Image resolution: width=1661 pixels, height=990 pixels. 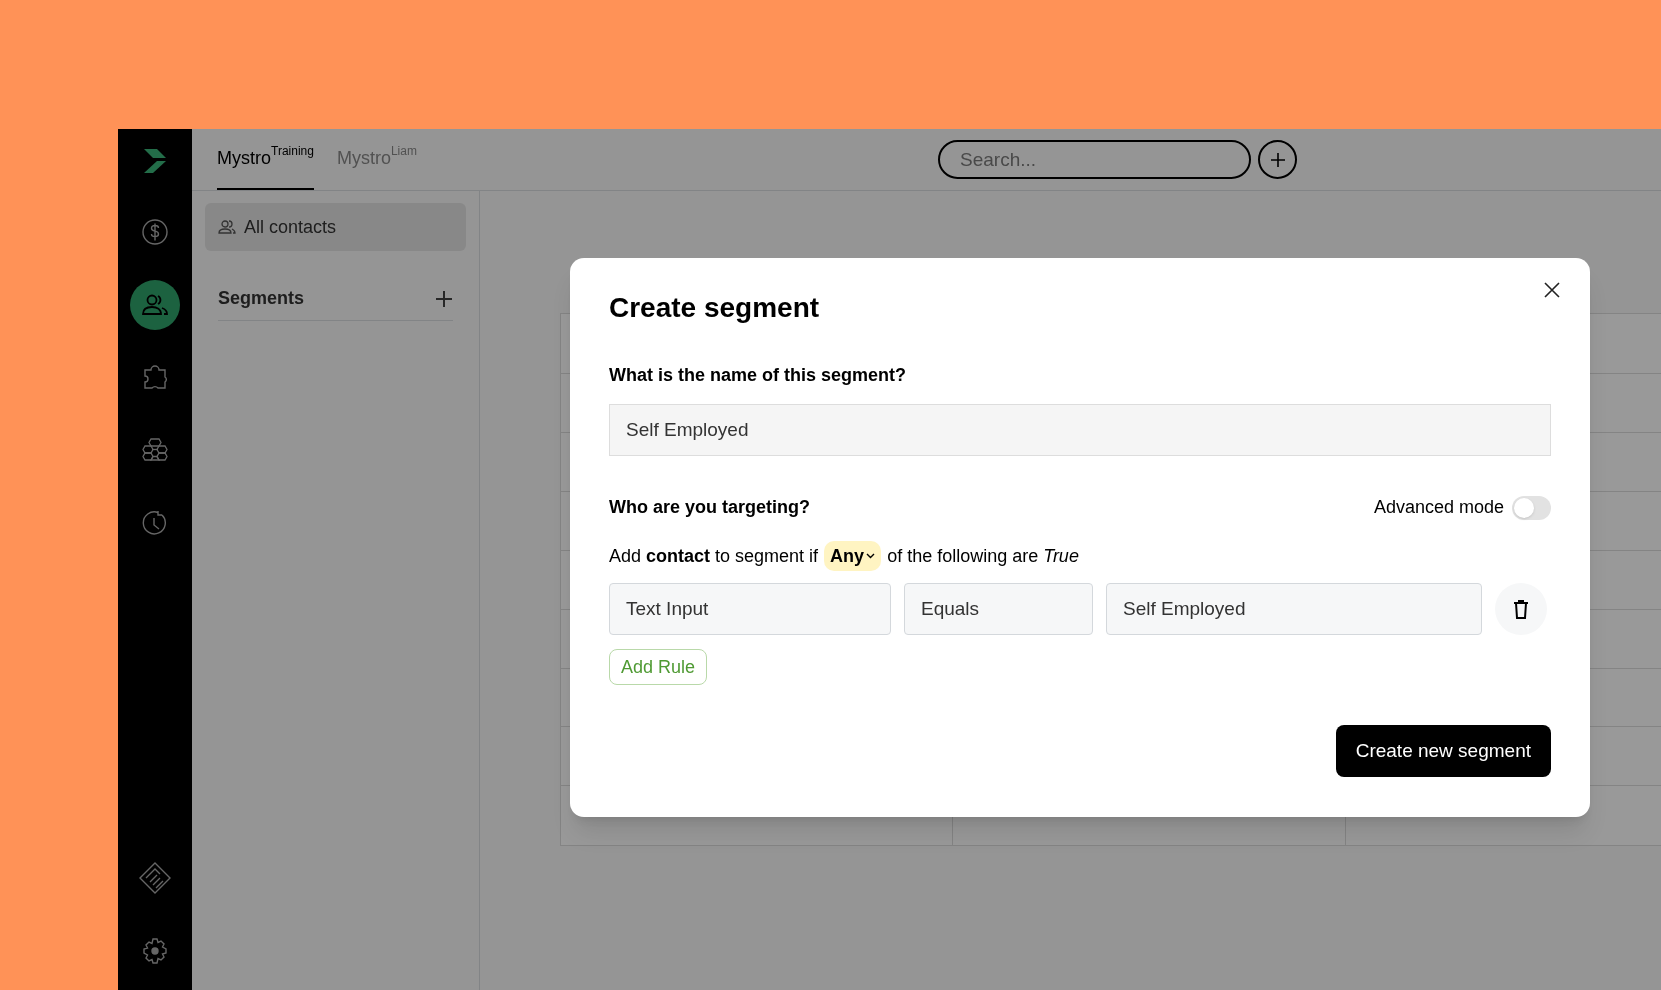 What do you see at coordinates (1443, 751) in the screenshot?
I see `create-segment-button: Create new segment` at bounding box center [1443, 751].